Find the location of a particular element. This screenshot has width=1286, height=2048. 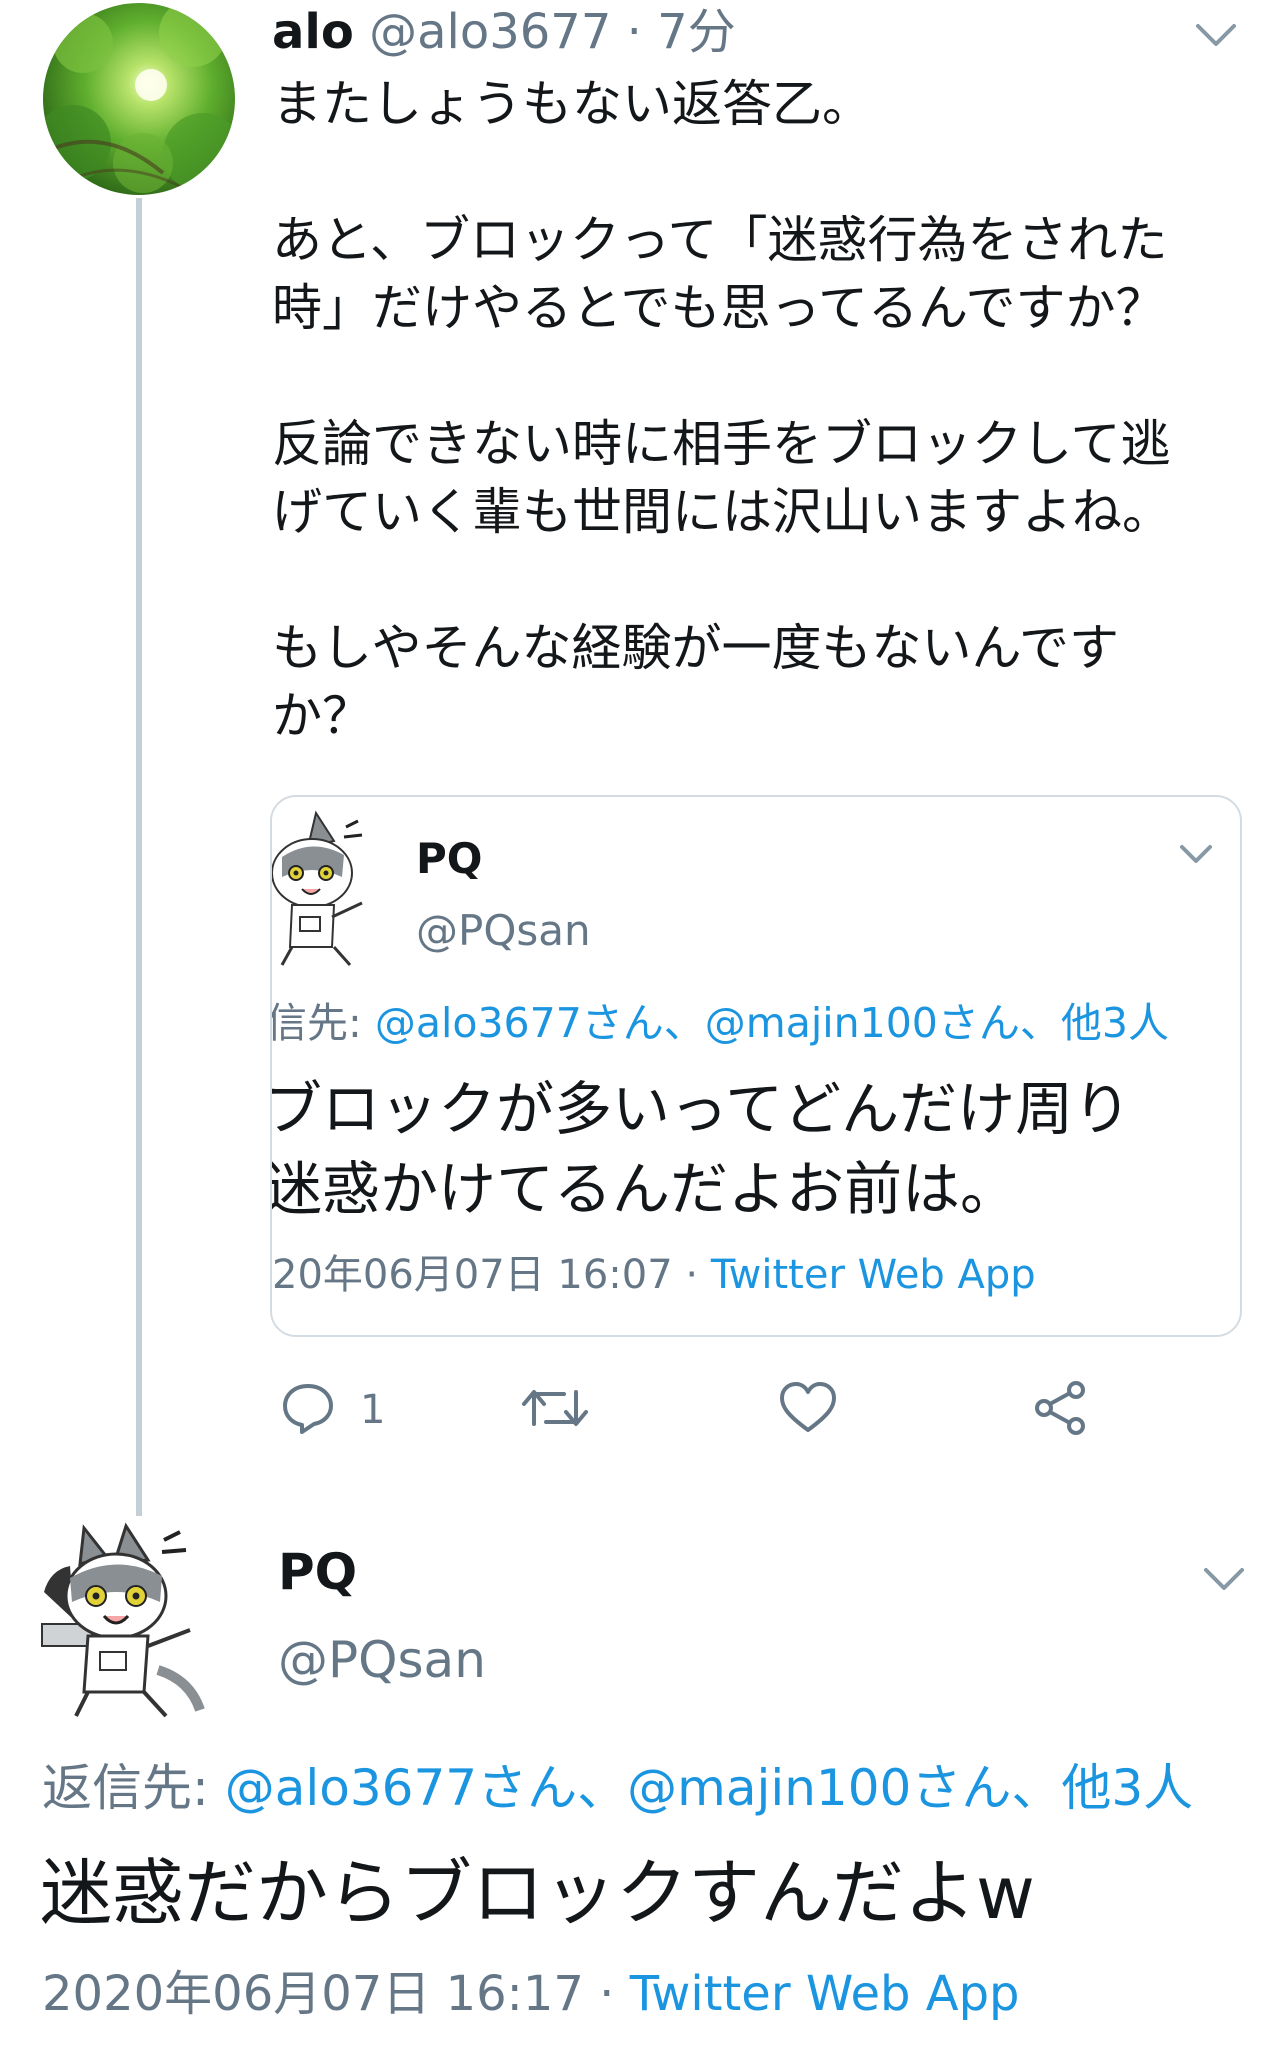

share-button is located at coordinates (1060, 1410).